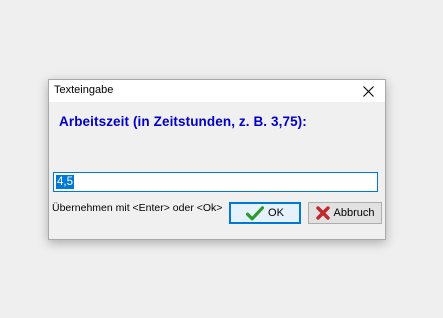  I want to click on dialog-titlebar: Texteingabe, so click(217, 91).